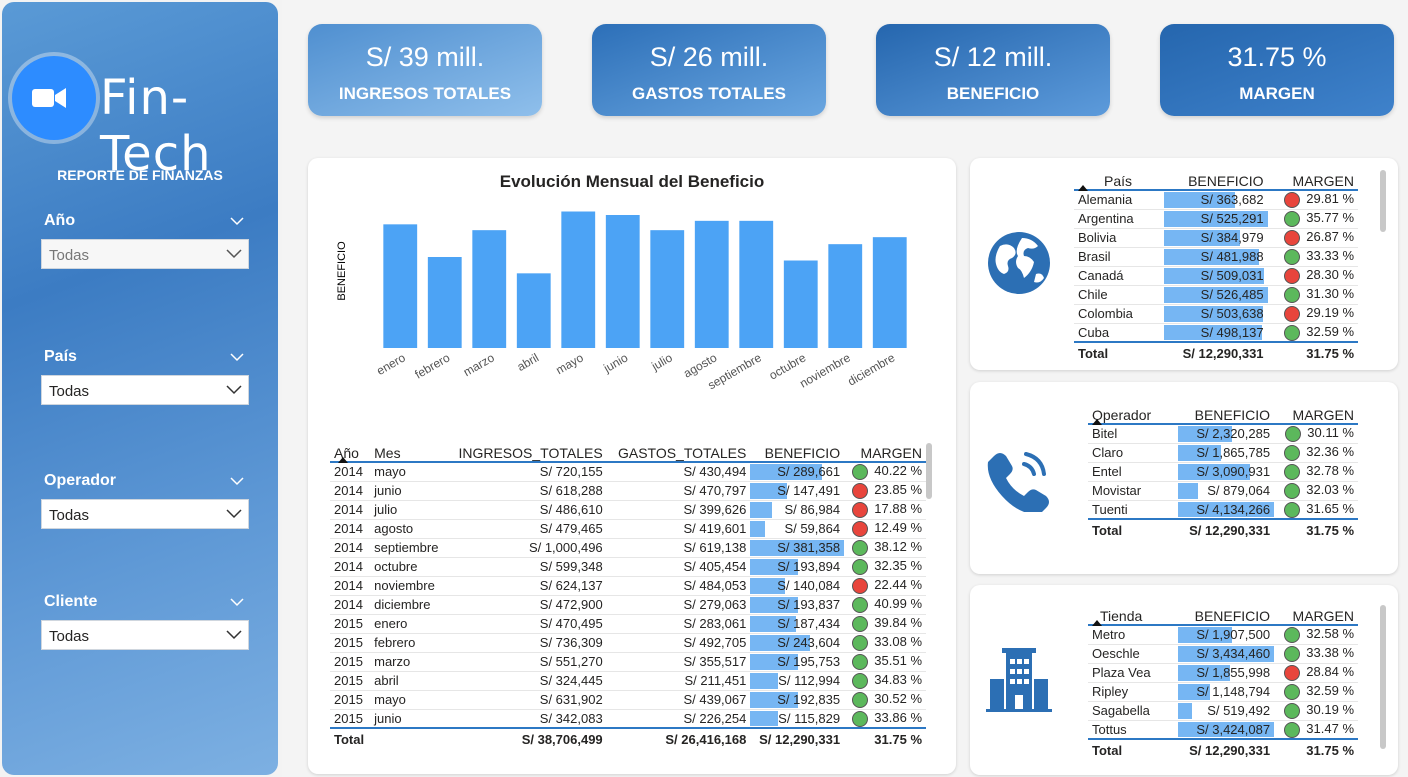  What do you see at coordinates (622, 281) in the screenshot?
I see `bar-junio` at bounding box center [622, 281].